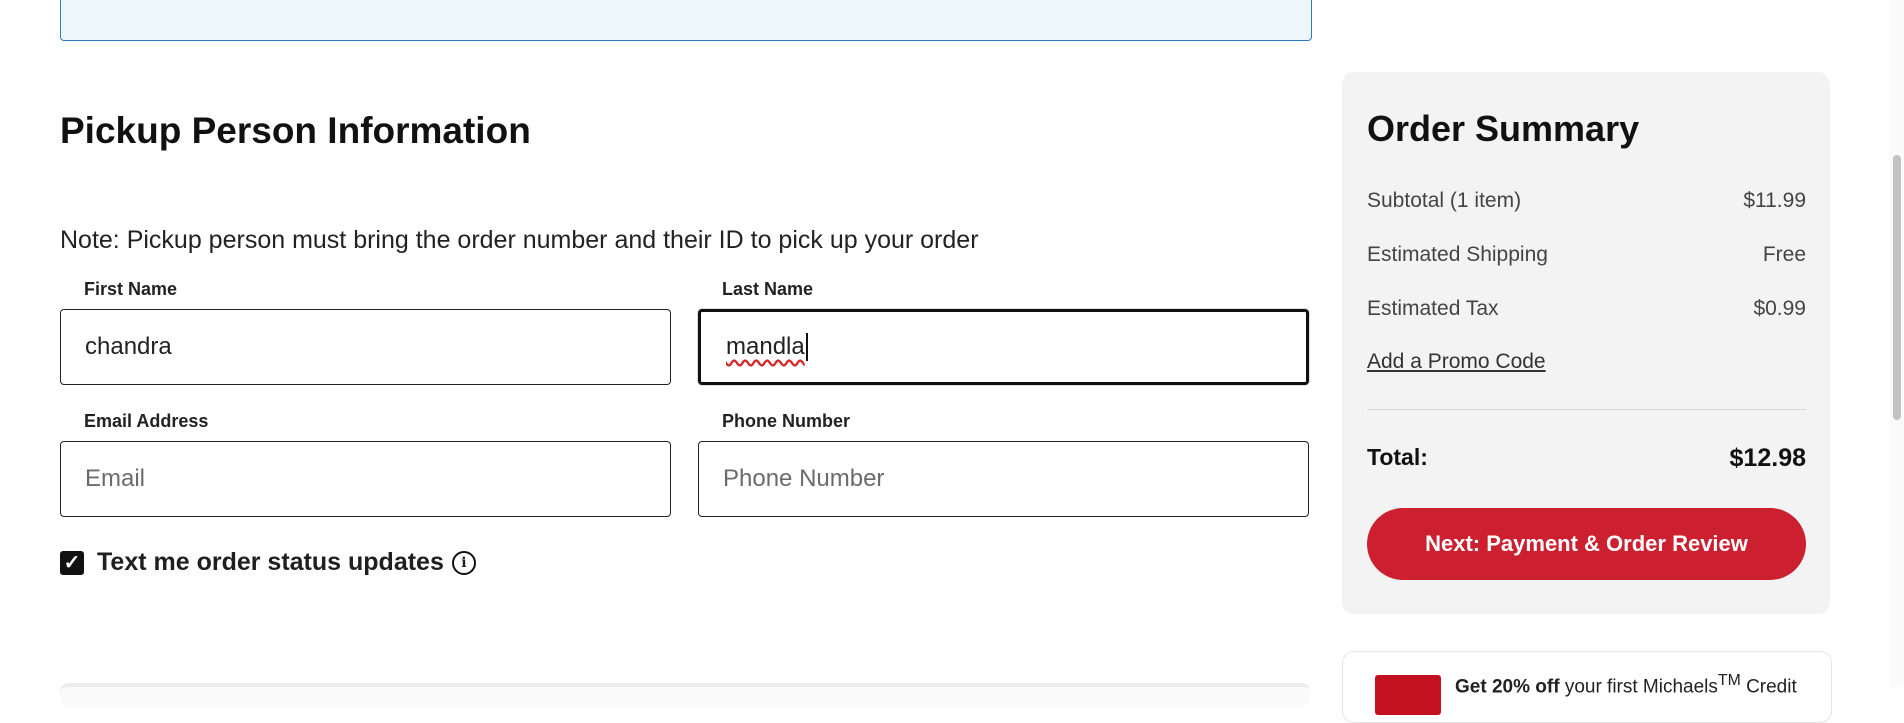  Describe the element at coordinates (806, 347) in the screenshot. I see `text-caret` at that location.